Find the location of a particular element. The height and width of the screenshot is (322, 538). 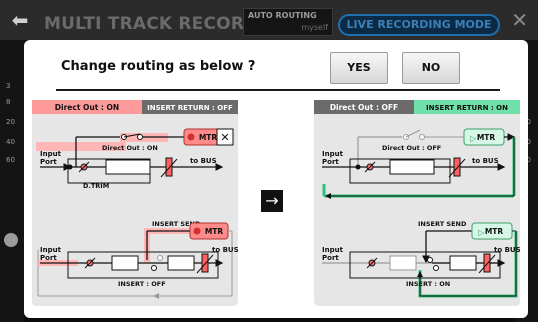

back-arrow-icon: ⬅ is located at coordinates (20, 20).